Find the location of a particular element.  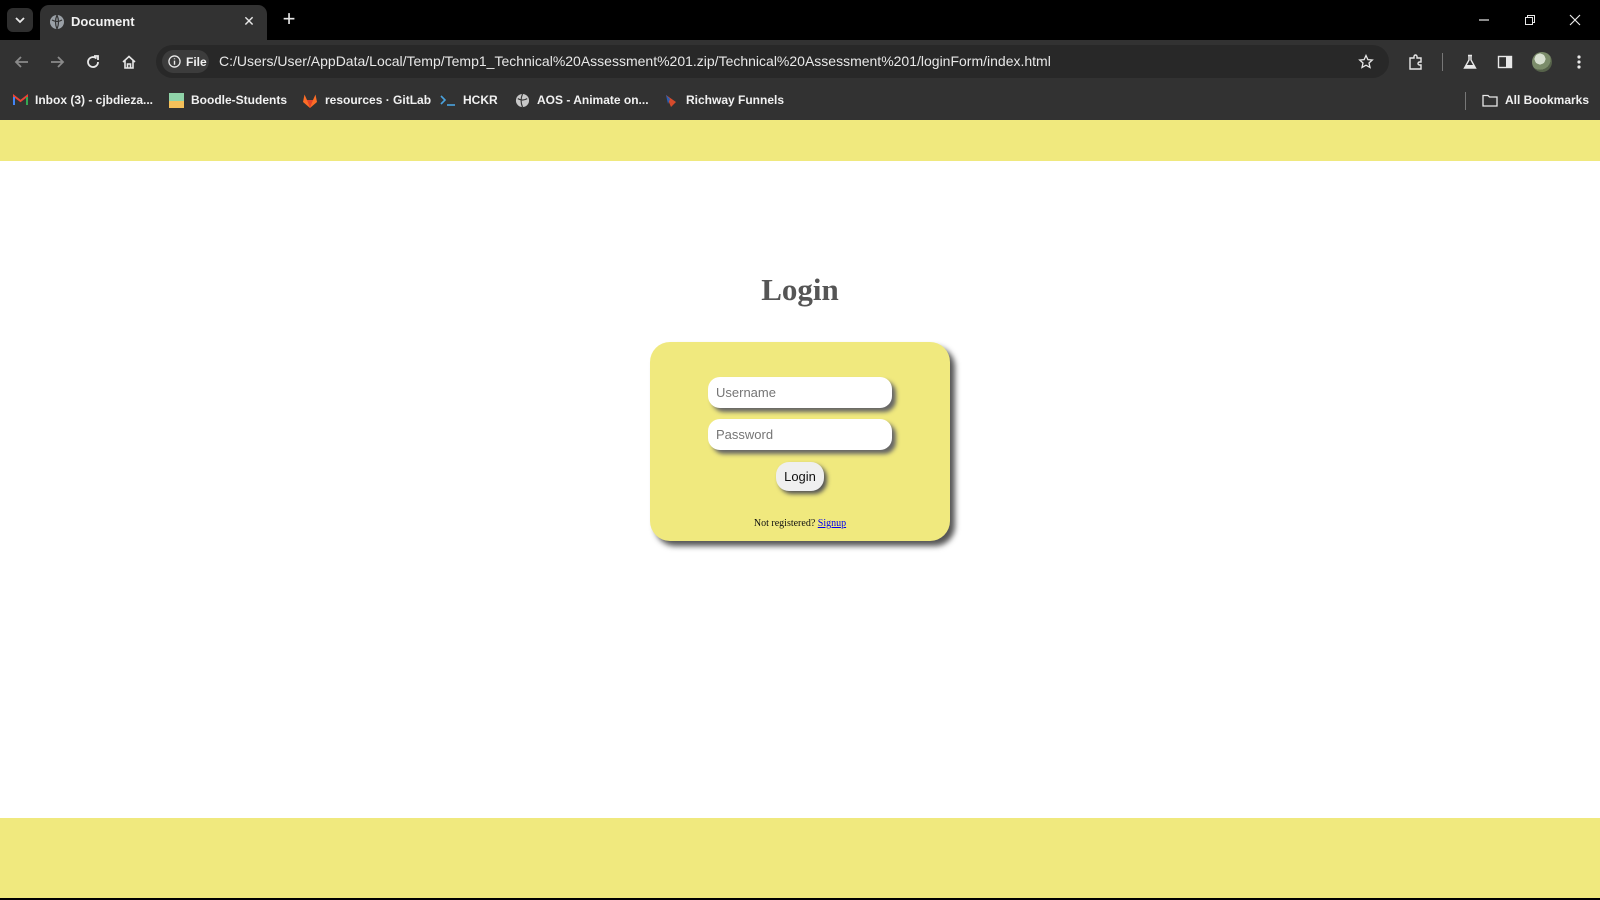

restore-icon is located at coordinates (1530, 20).